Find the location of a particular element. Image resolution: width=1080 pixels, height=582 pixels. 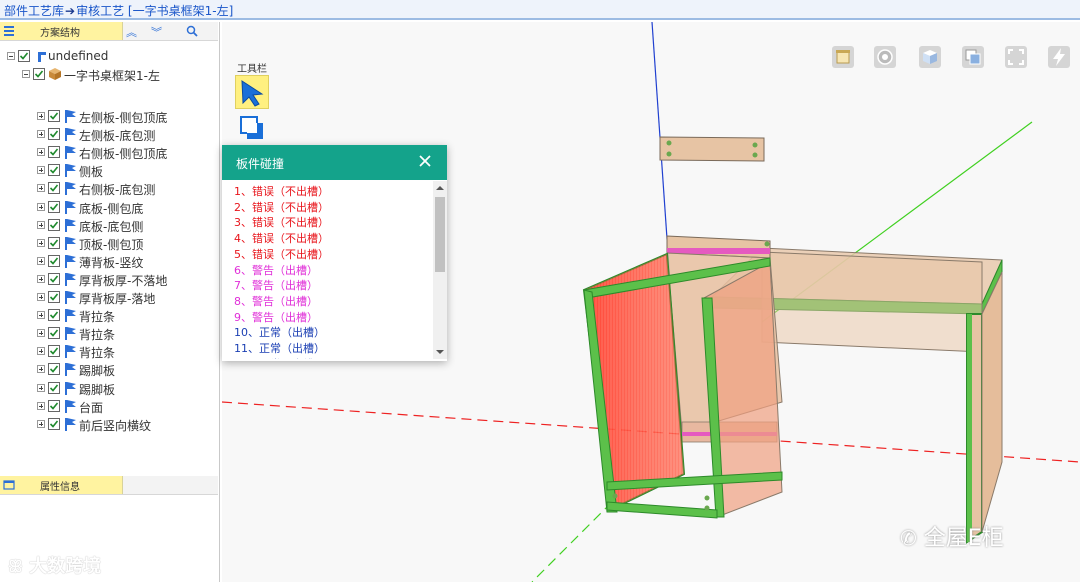

search-icon is located at coordinates (192, 31).